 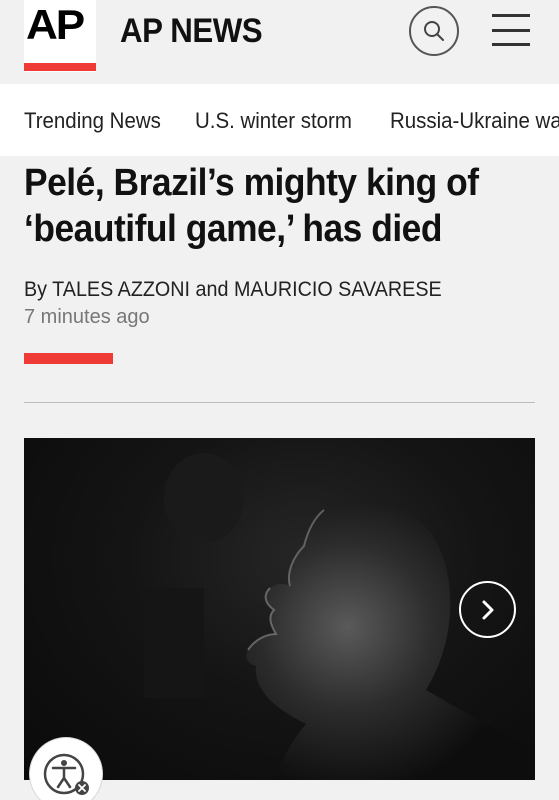 I want to click on divider, so click(x=279, y=402).